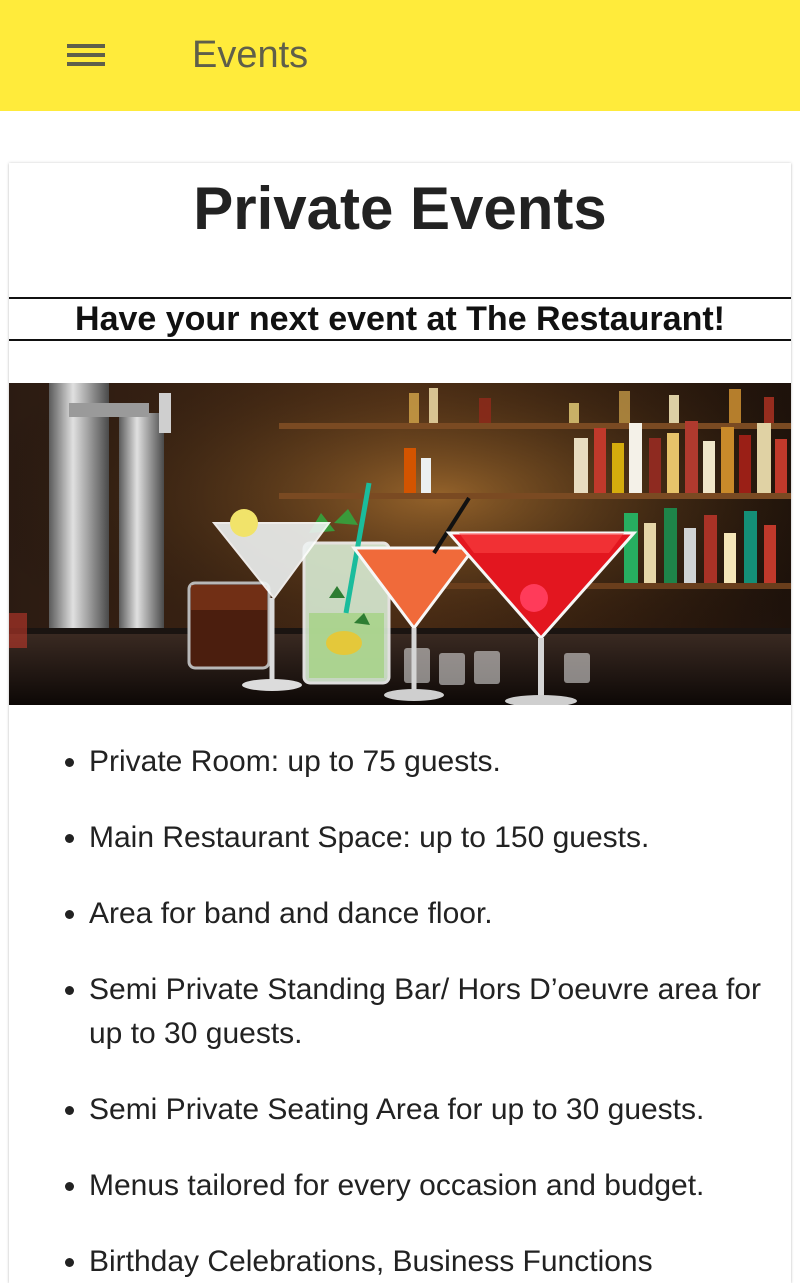  What do you see at coordinates (430, 762) in the screenshot?
I see `list-item: Private Room: up to 75 guests.` at bounding box center [430, 762].